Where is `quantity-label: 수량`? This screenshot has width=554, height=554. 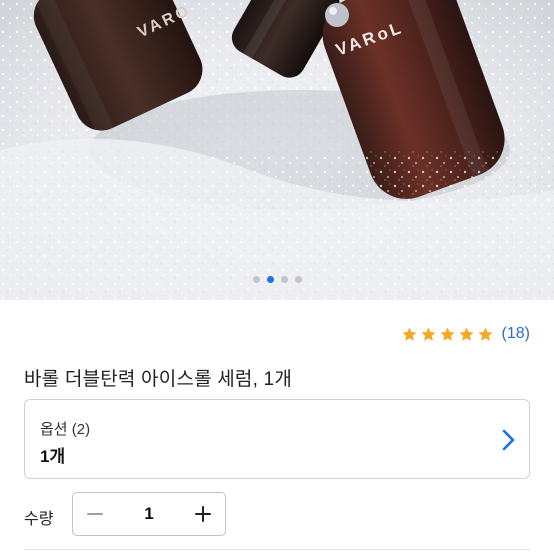 quantity-label: 수량 is located at coordinates (39, 519).